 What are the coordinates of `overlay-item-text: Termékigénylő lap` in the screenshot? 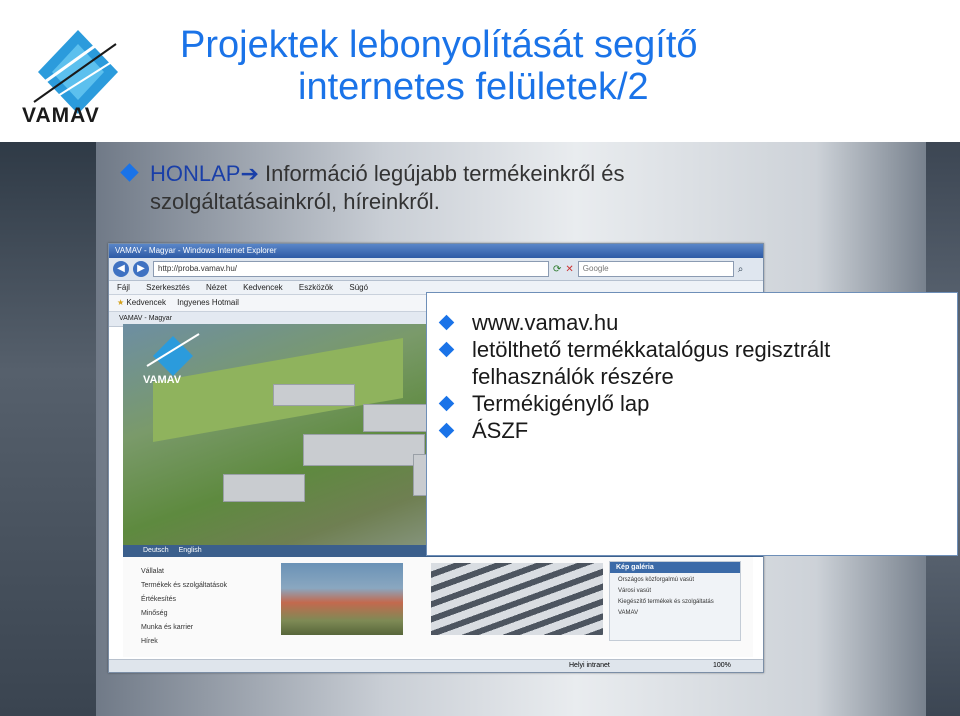 It's located at (561, 403).